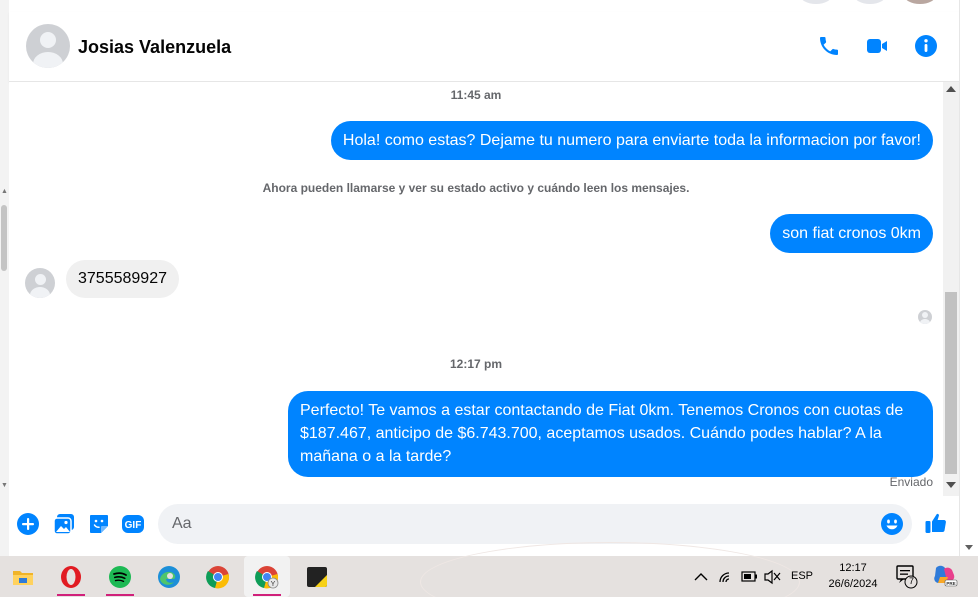 The width and height of the screenshot is (978, 597). Describe the element at coordinates (40, 283) in the screenshot. I see `sender-avatar` at that location.